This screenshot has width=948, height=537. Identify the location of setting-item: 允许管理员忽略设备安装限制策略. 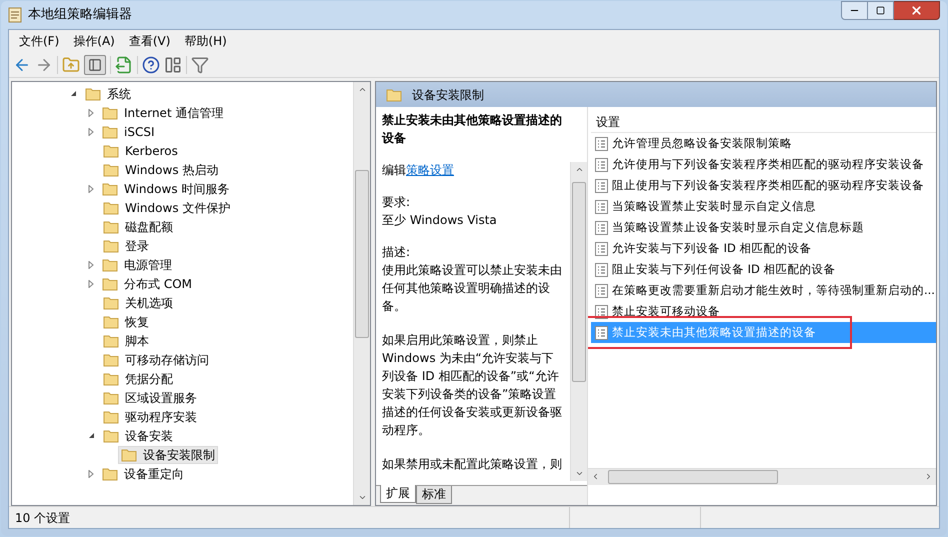
(763, 143).